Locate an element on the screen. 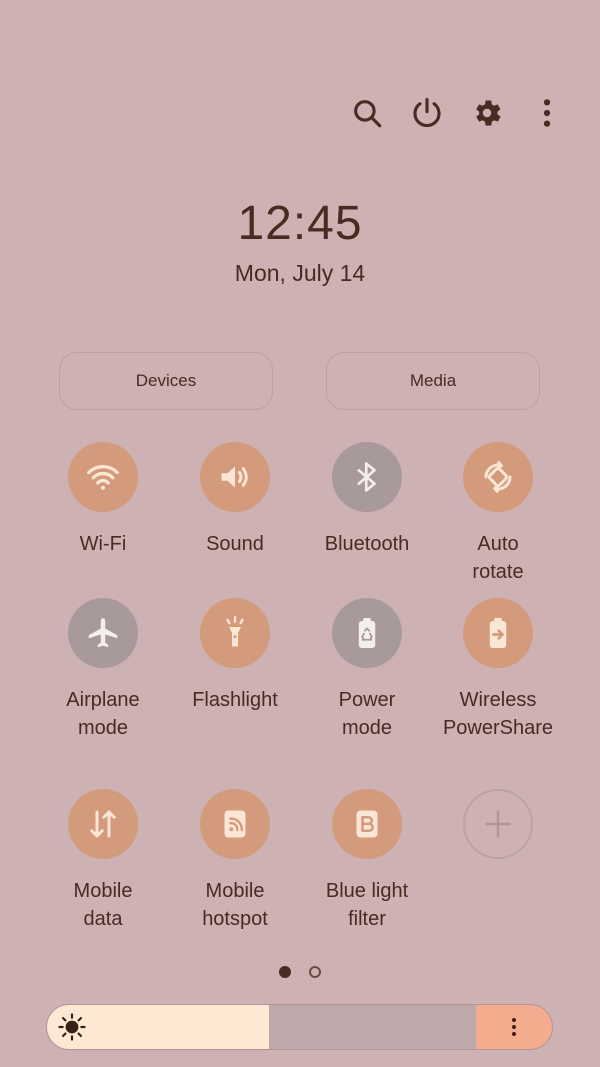 The width and height of the screenshot is (600, 1067). brightness-options-button is located at coordinates (514, 1027).